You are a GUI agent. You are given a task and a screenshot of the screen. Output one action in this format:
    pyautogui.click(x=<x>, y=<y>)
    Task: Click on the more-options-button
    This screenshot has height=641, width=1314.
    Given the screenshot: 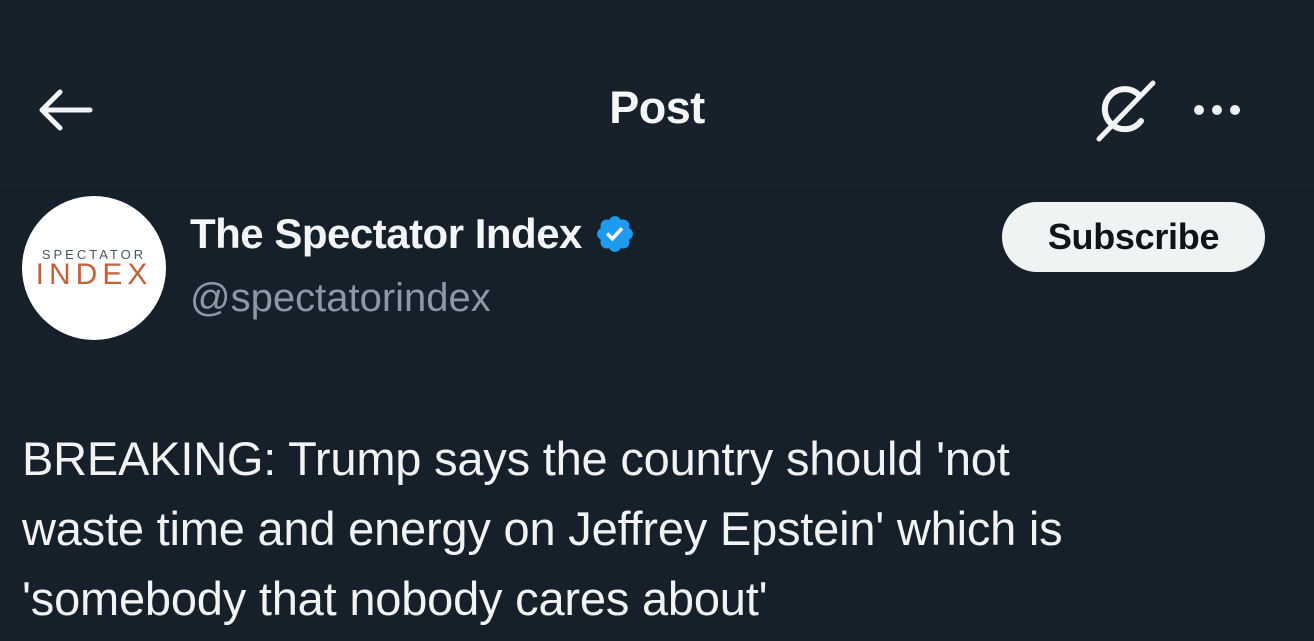 What is the action you would take?
    pyautogui.click(x=1217, y=110)
    